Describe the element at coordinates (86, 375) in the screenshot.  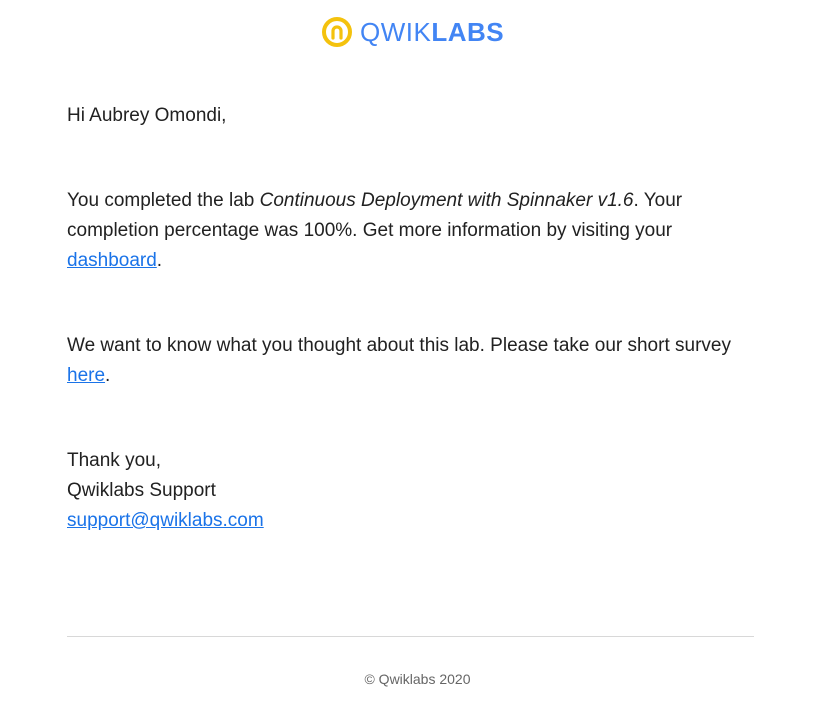
I see `survey-link: here` at that location.